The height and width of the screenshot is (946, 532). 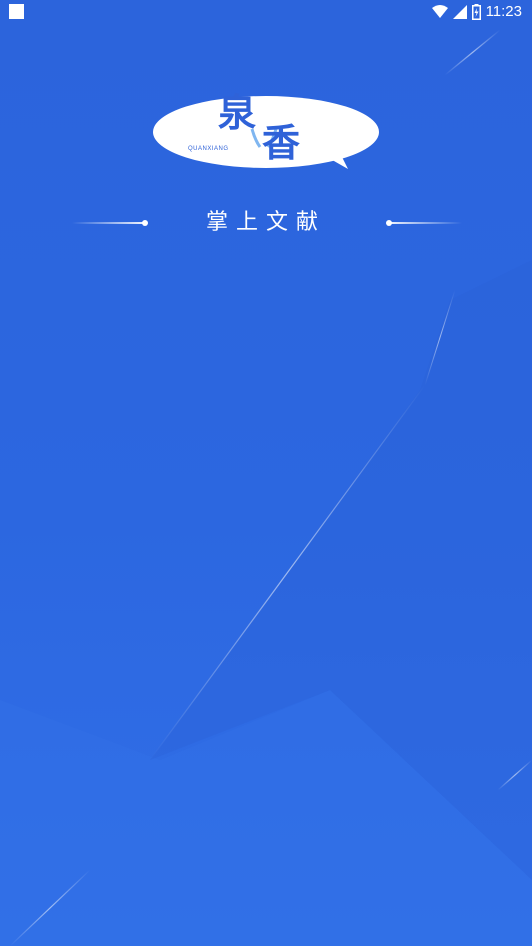 What do you see at coordinates (16, 11) in the screenshot?
I see `notification-square-icon` at bounding box center [16, 11].